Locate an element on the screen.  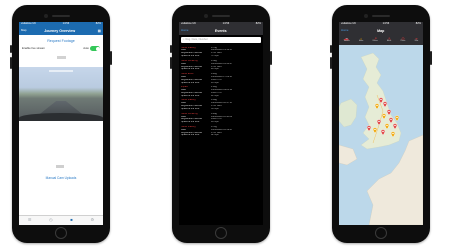
map-view is located at coordinates (381, 135).